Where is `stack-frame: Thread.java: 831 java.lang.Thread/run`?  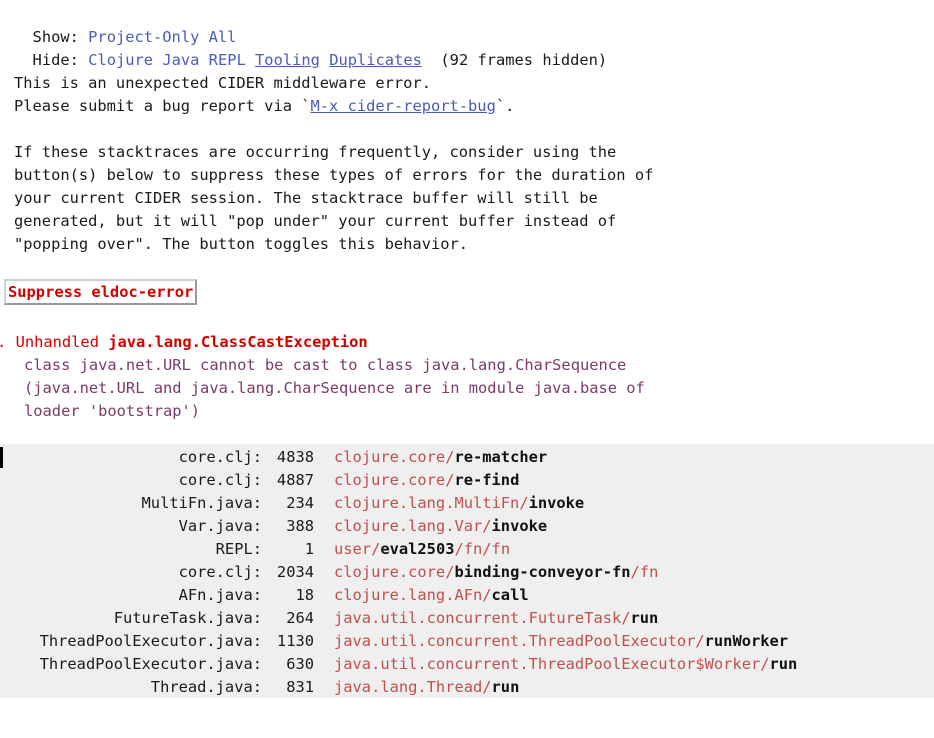
stack-frame: Thread.java: 831 java.lang.Thread/run is located at coordinates (467, 687).